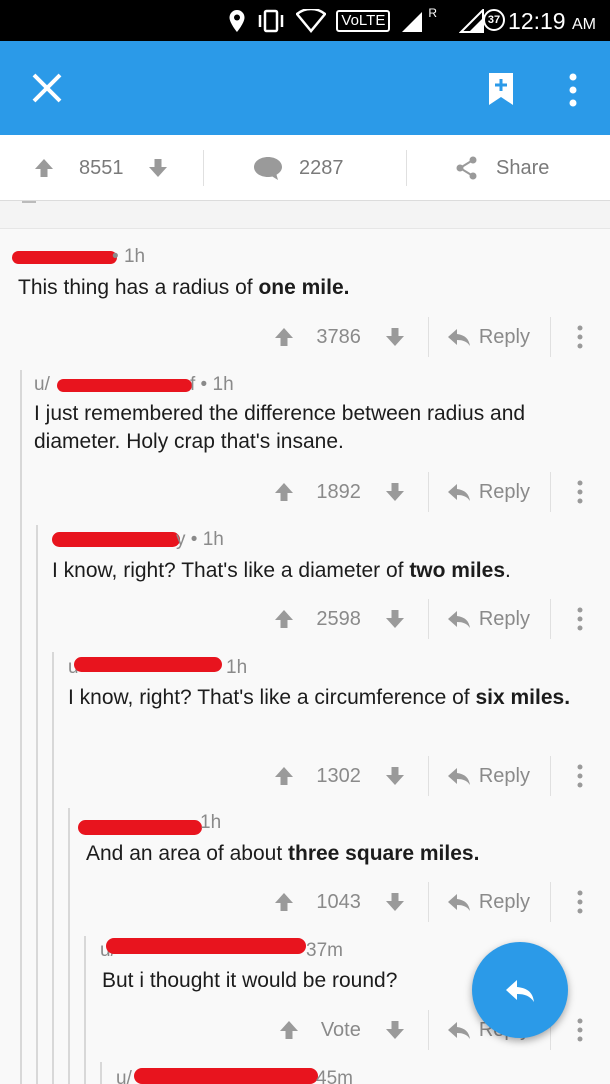 This screenshot has height=1084, width=610. I want to click on comment-actions: 2598 Reply, so click(442, 619).